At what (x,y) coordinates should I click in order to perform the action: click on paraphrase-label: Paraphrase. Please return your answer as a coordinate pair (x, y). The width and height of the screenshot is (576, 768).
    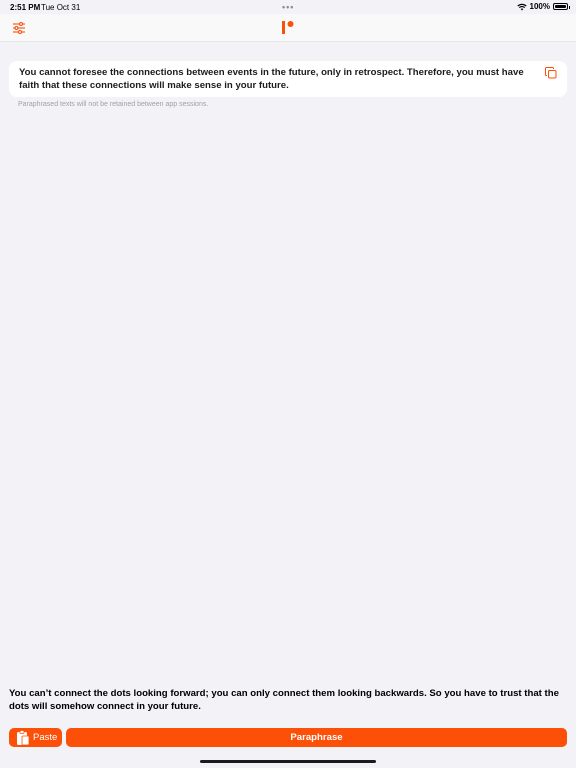
    Looking at the image, I should click on (316, 737).